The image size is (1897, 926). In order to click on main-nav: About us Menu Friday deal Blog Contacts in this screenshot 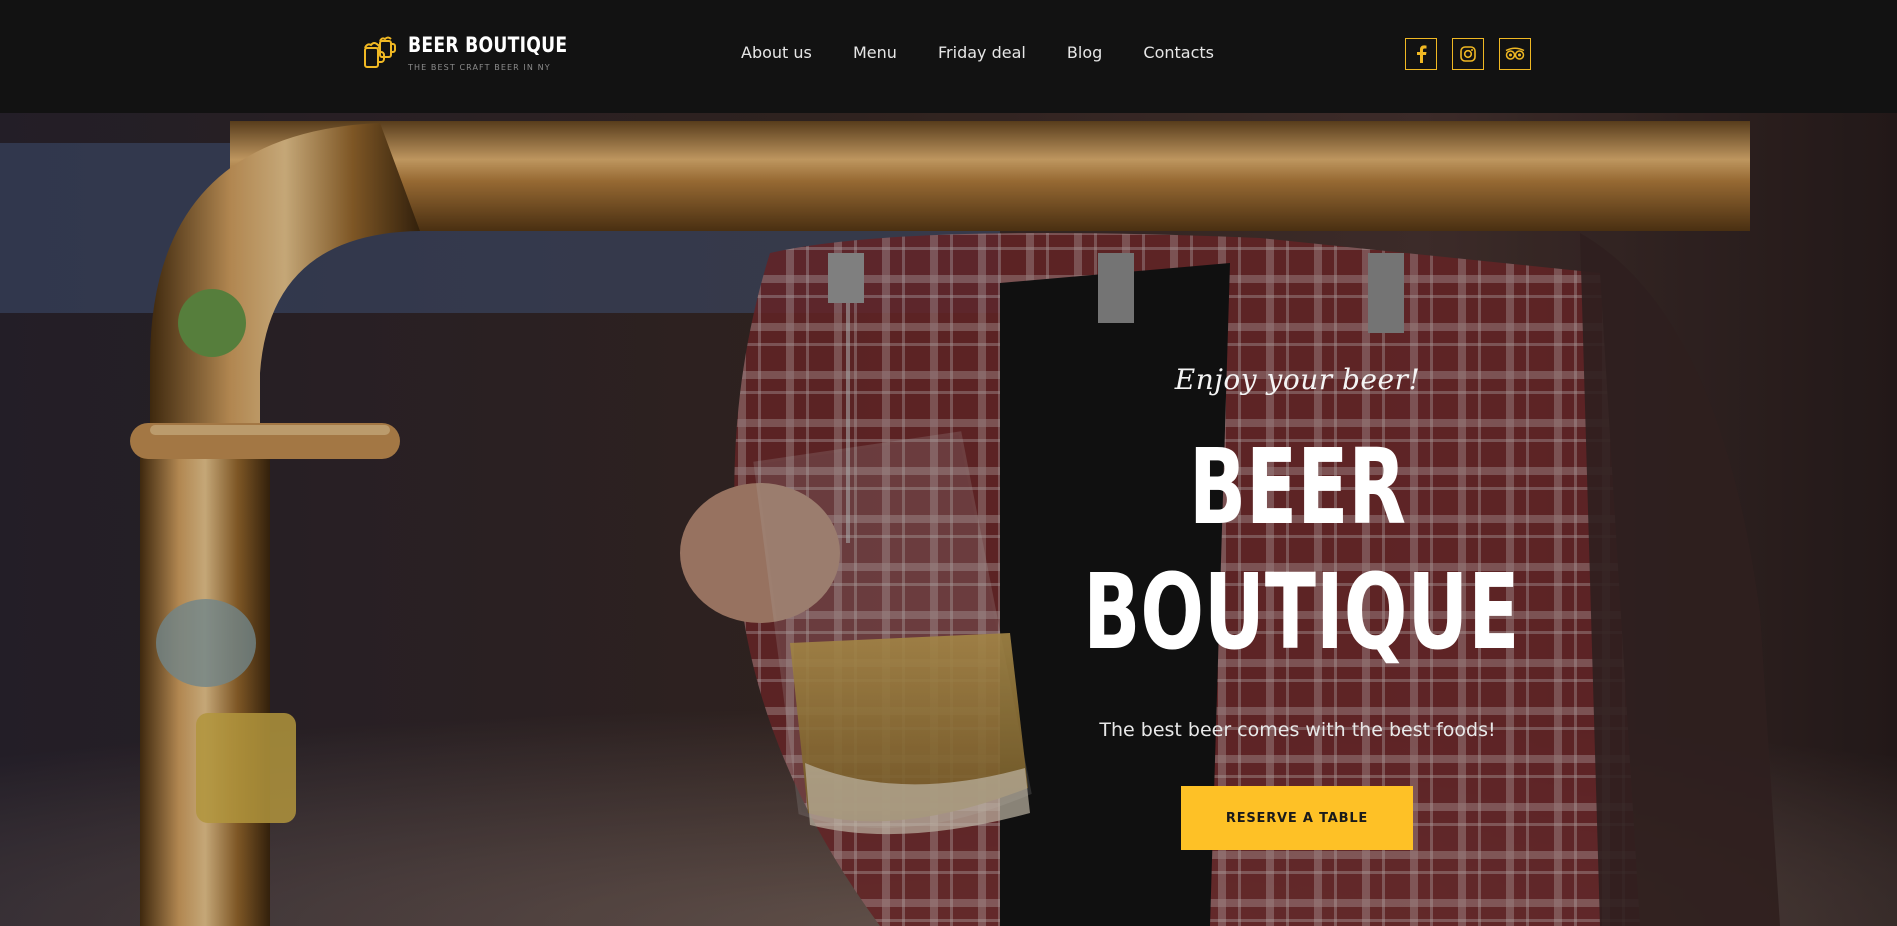, I will do `click(977, 54)`.